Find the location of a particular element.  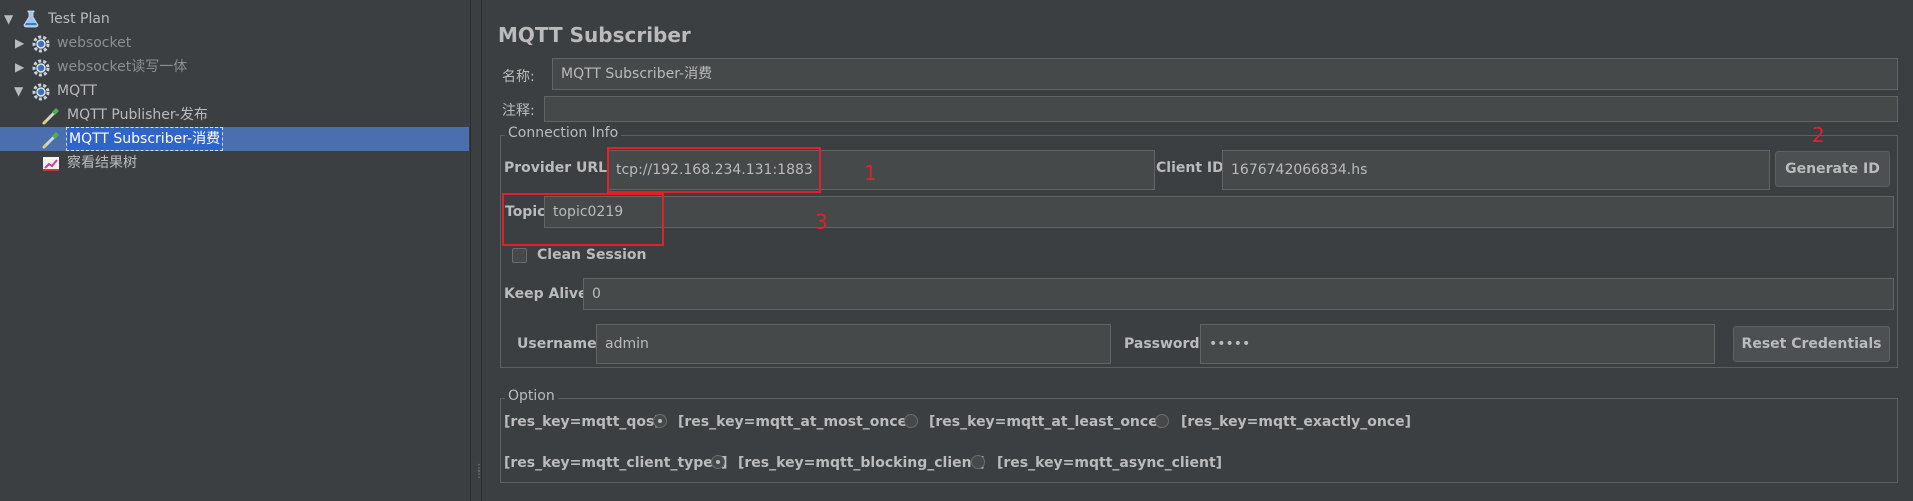

username-label: Username is located at coordinates (557, 344).